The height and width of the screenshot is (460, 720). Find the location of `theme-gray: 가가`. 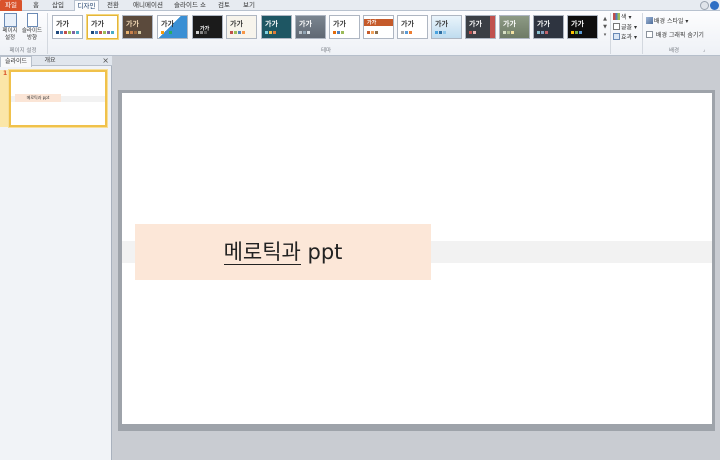

theme-gray: 가가 is located at coordinates (310, 27).